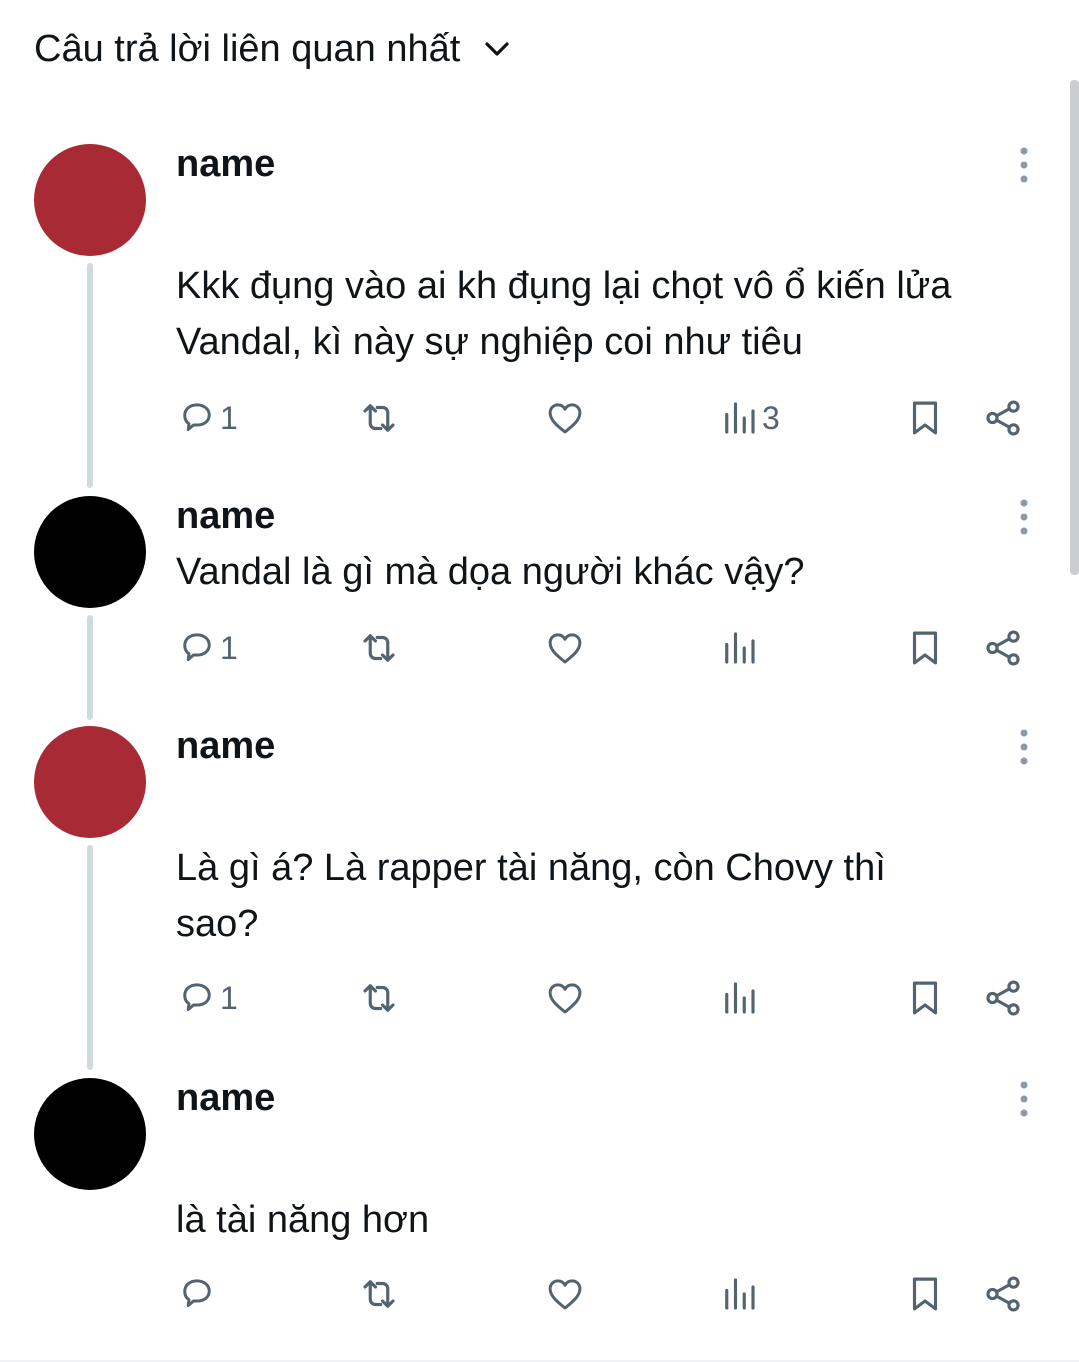 This screenshot has height=1362, width=1079. What do you see at coordinates (247, 48) in the screenshot?
I see `sort-label: Câu trả lời liên quan nhất` at bounding box center [247, 48].